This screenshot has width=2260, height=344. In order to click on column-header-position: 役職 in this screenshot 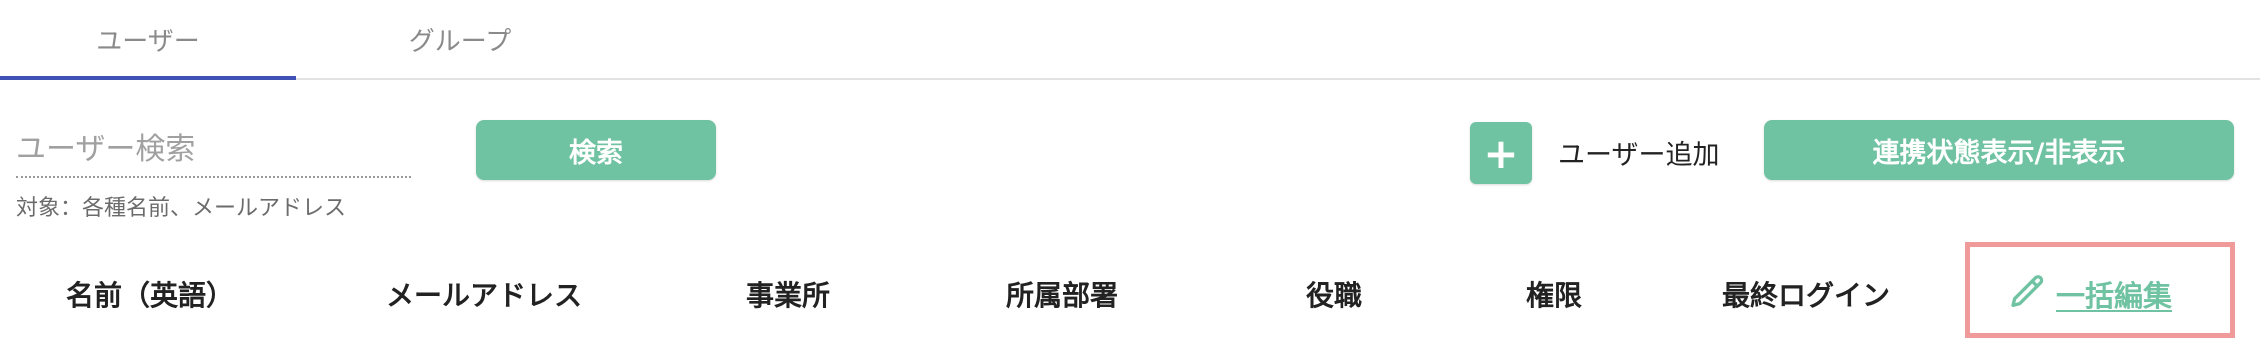, I will do `click(1334, 294)`.